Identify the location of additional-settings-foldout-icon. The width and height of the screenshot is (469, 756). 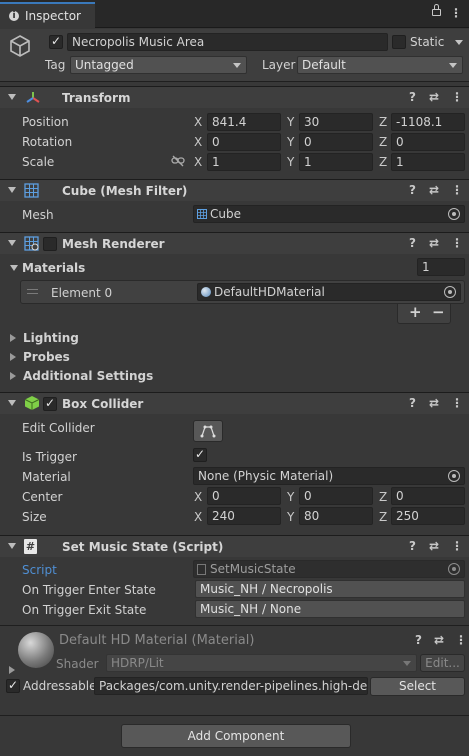
(13, 376).